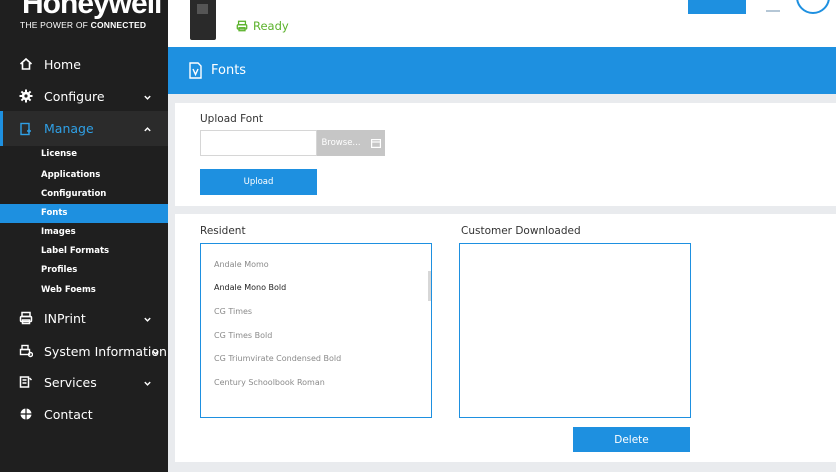 The width and height of the screenshot is (836, 472). Describe the element at coordinates (195, 70) in the screenshot. I see `fonts-page-icon` at that location.